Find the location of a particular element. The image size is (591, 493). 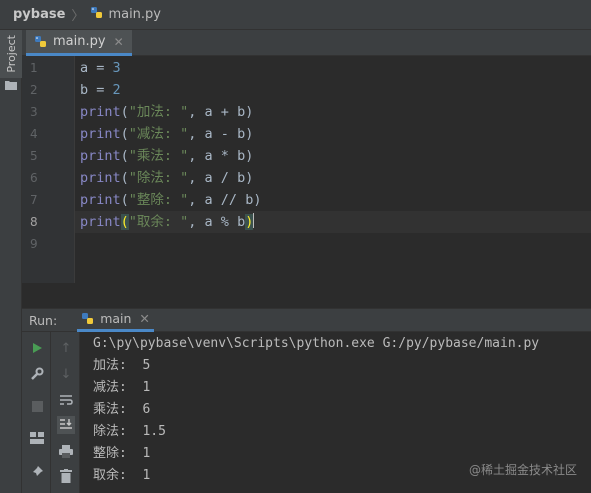

breadcrumb-file: main.py is located at coordinates (134, 14).